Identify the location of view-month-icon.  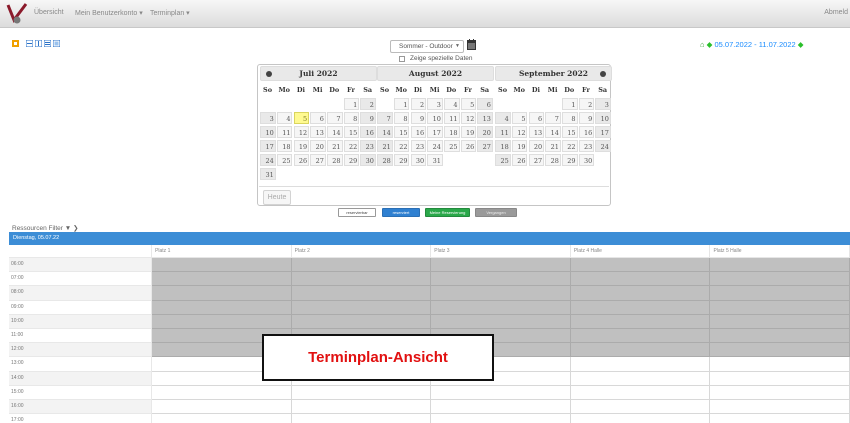
(56, 43).